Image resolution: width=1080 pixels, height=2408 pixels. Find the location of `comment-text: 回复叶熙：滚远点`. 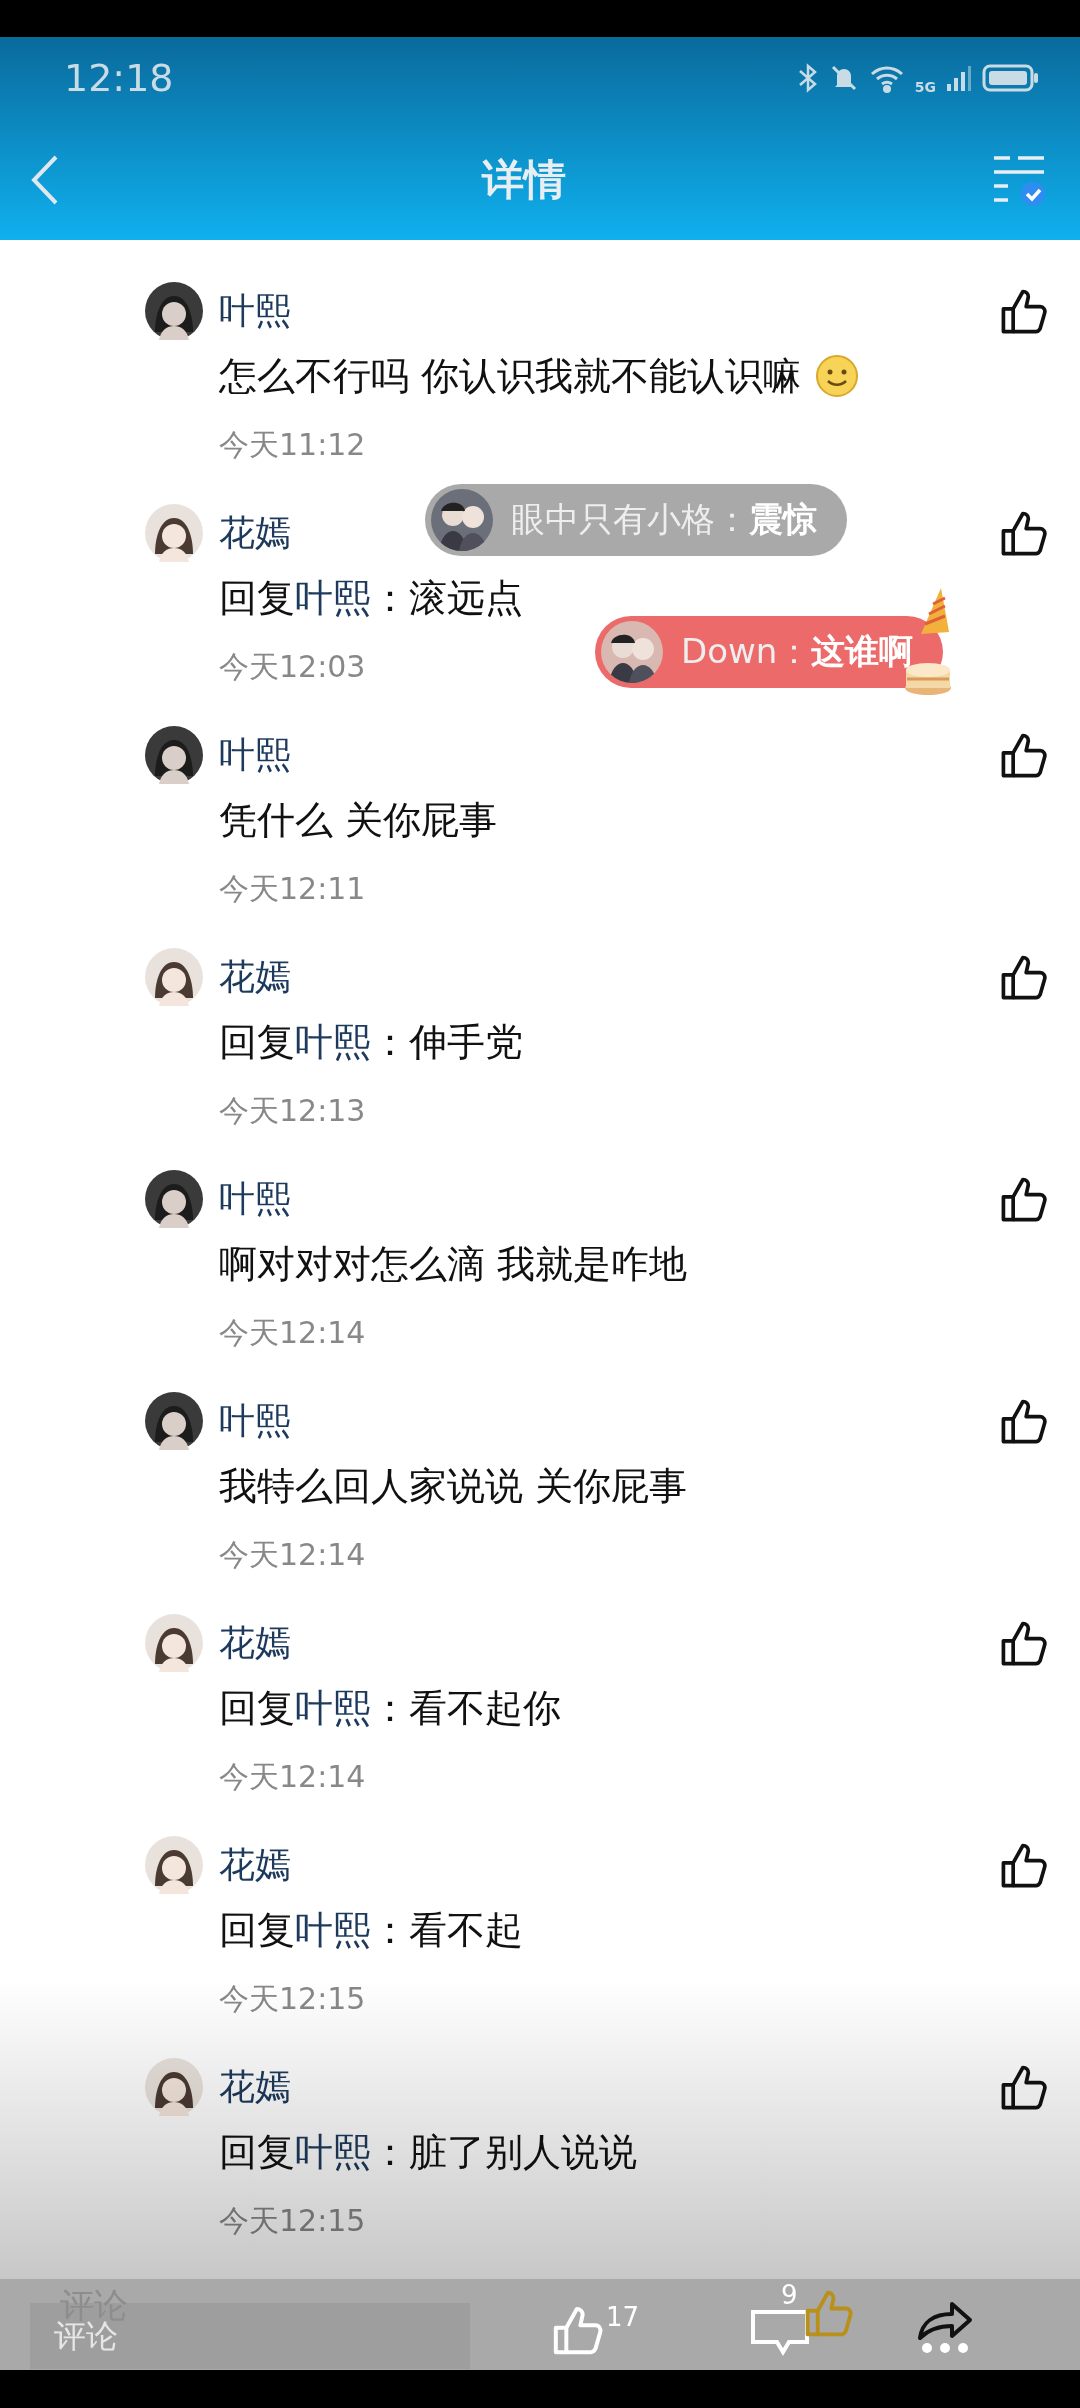

comment-text: 回复叶熙：滚远点 is located at coordinates (371, 598).